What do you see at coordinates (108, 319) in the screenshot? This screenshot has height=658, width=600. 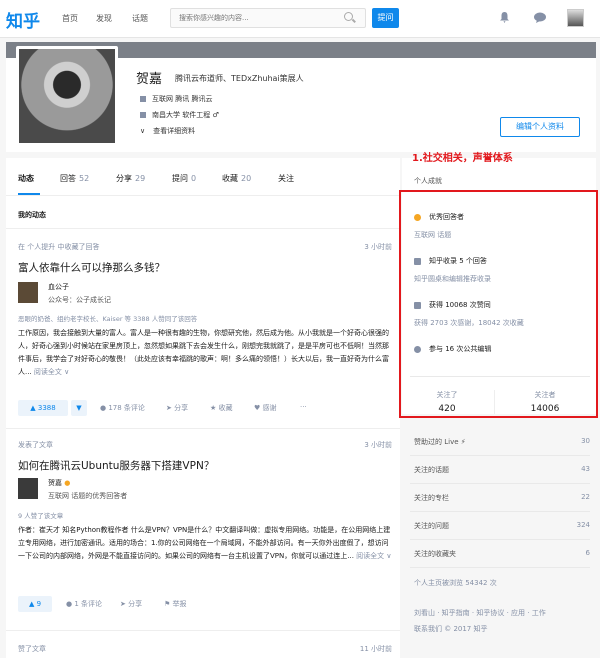 I see `voters-line: 恶眼的奶爸、组约老字校长、Kaiser 等 3388 人赞同了该回答` at bounding box center [108, 319].